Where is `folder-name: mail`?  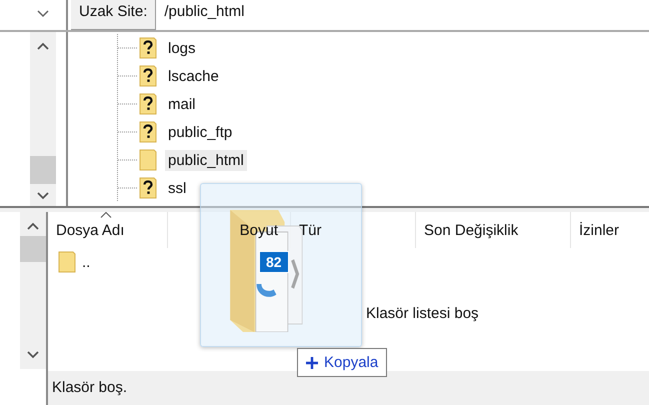
folder-name: mail is located at coordinates (182, 104).